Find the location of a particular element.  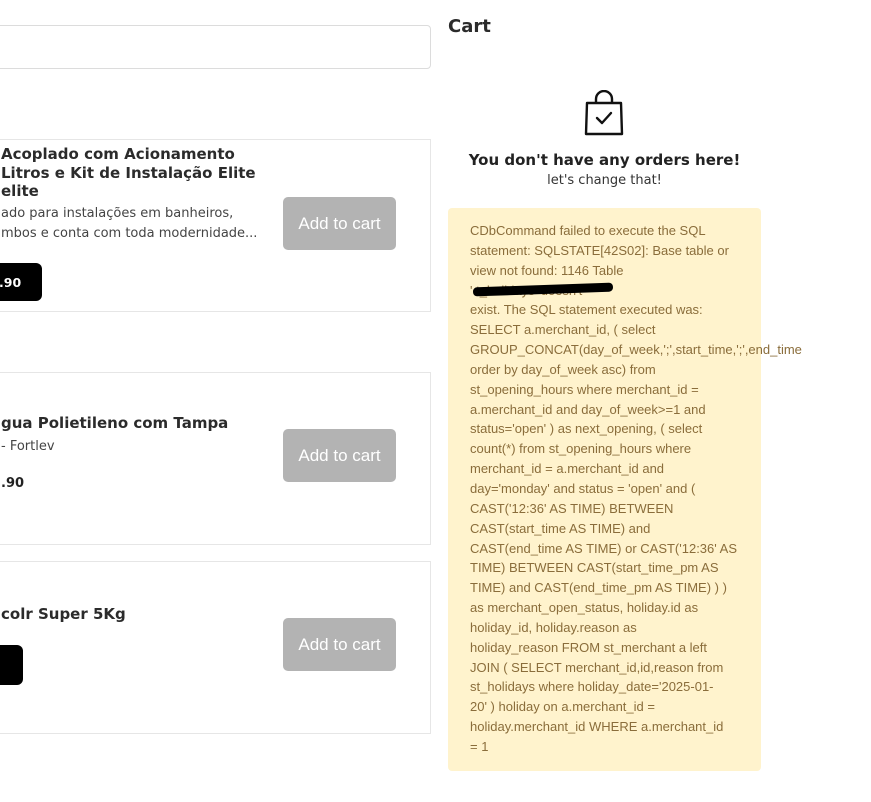

error-line: count(*) from st_opening_hours where is located at coordinates (581, 449).